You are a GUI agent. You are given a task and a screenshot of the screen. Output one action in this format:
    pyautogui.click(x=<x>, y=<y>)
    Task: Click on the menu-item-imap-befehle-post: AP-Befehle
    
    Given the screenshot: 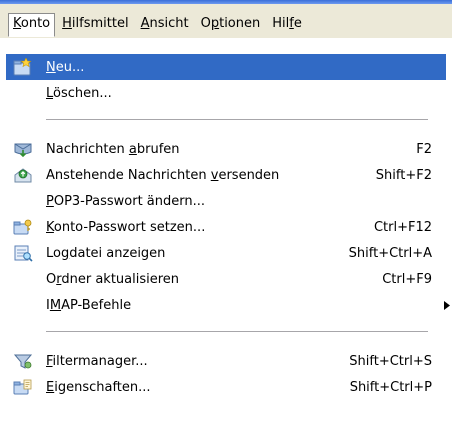 What is the action you would take?
    pyautogui.click(x=96, y=305)
    